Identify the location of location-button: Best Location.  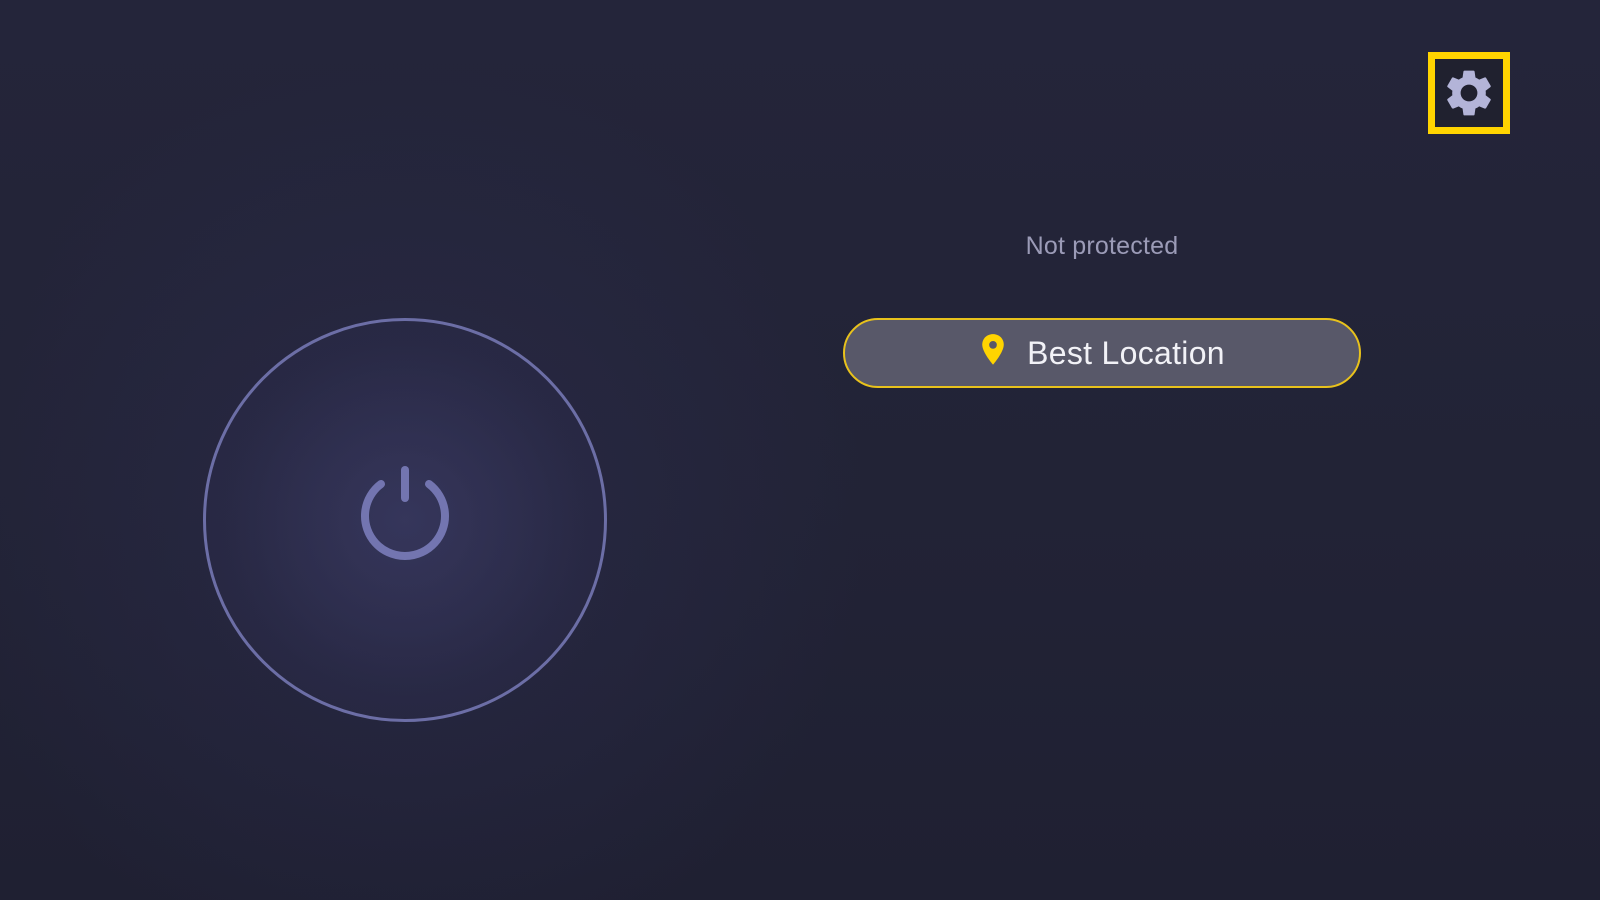
(1102, 353).